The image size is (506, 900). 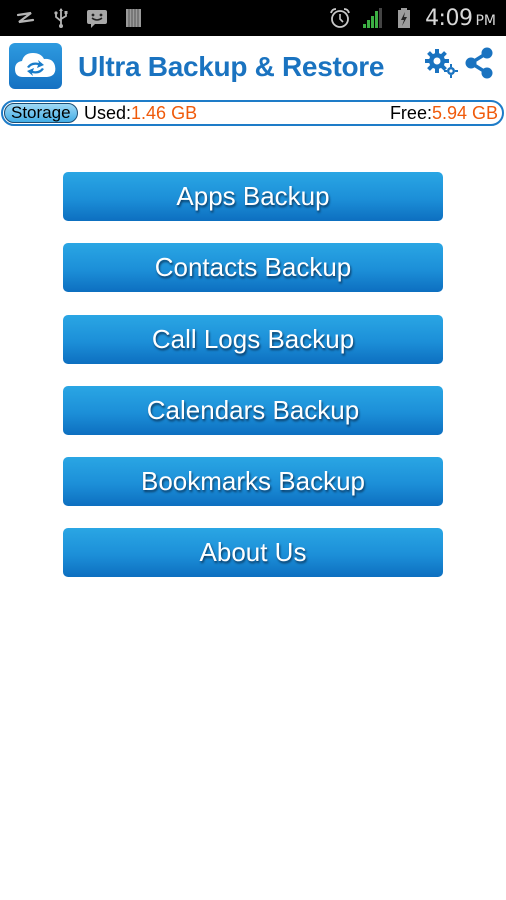 I want to click on zte-logo-icon, so click(x=25, y=17).